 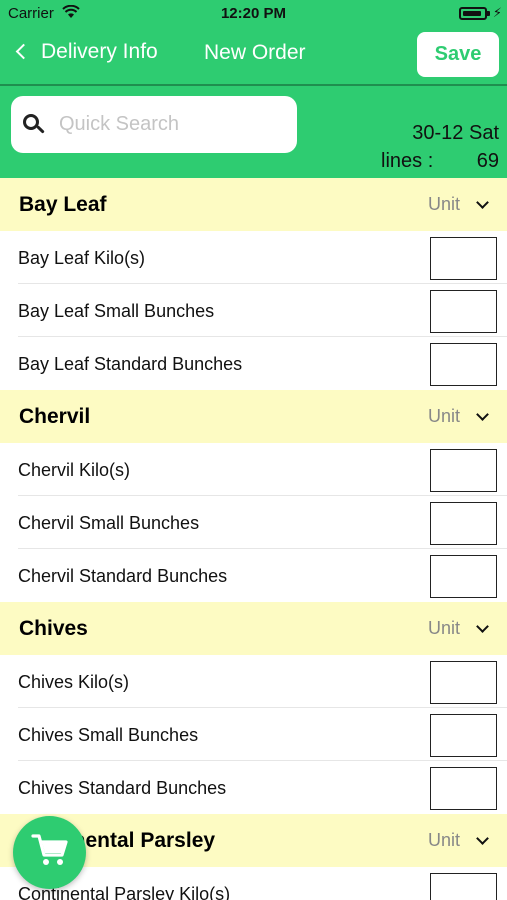 I want to click on navigation-bar: Delivery Info New Order Save, so click(x=253, y=56).